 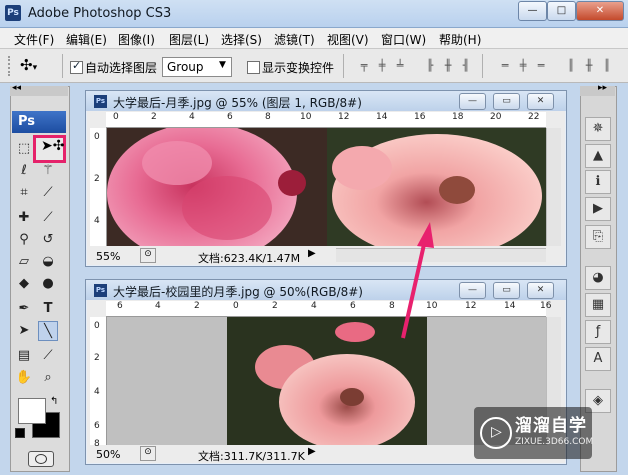 I want to click on document-1-horizontal-scrollbar, so click(x=441, y=255).